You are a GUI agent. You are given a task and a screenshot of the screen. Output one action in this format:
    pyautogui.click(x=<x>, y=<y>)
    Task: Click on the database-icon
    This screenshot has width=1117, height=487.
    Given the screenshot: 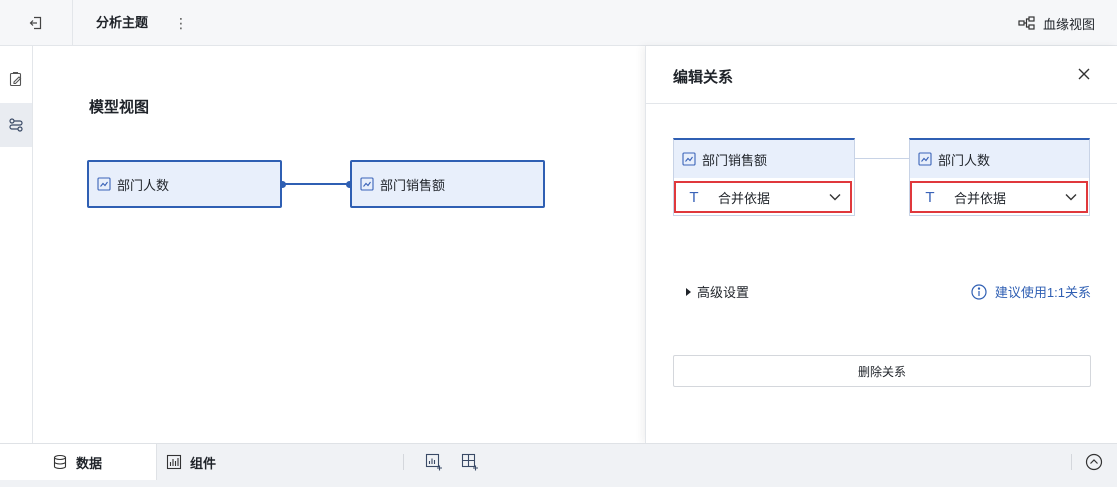 What is the action you would take?
    pyautogui.click(x=60, y=462)
    